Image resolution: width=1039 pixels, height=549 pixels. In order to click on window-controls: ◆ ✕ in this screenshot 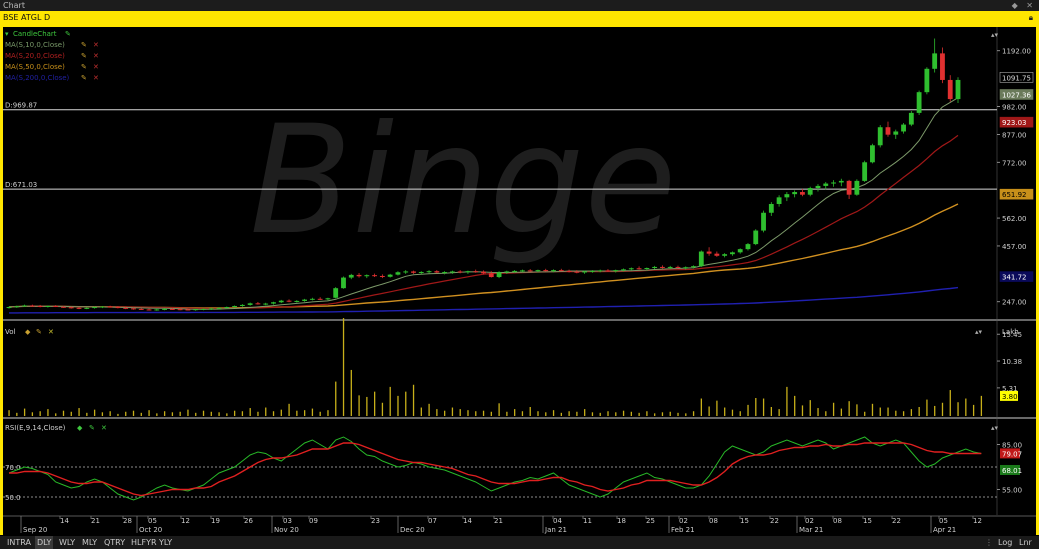, I will do `click(1024, 5)`.